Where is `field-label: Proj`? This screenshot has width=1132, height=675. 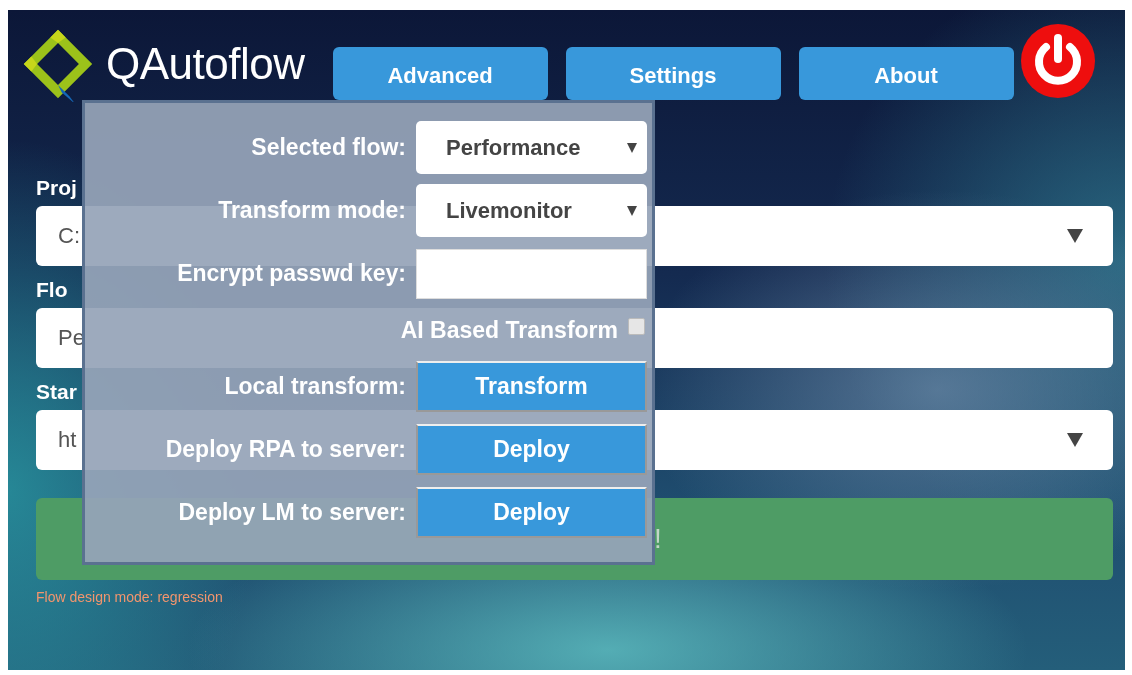
field-label: Proj is located at coordinates (56, 188).